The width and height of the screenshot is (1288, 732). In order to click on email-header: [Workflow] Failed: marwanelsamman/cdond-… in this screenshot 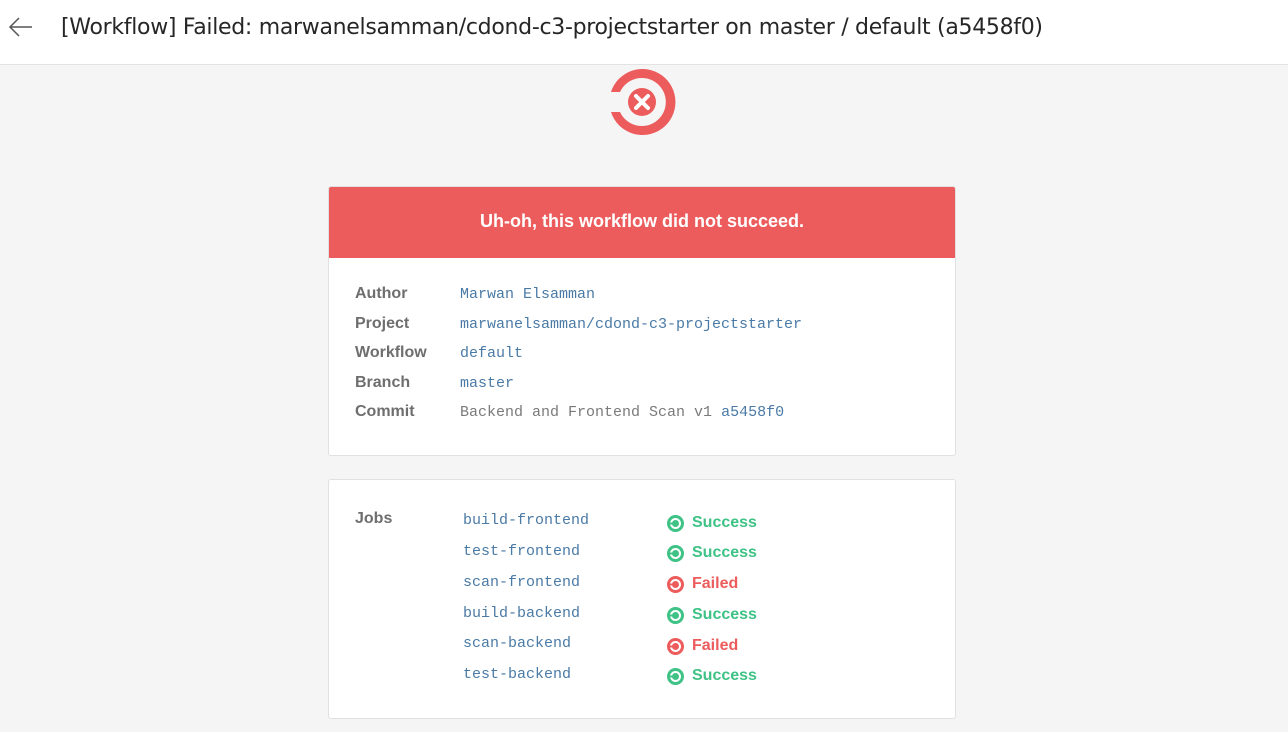, I will do `click(644, 32)`.